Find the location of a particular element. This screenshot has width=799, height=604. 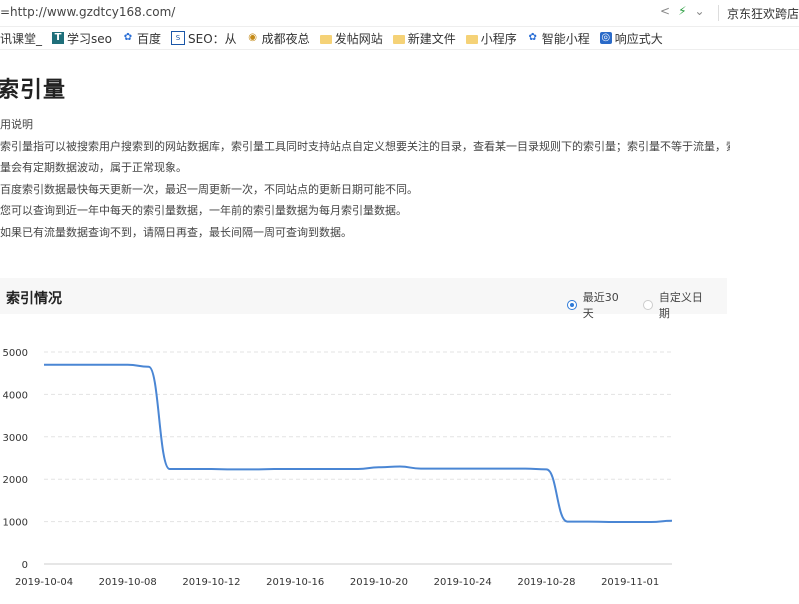

radio-custom-date: 自定义日期 is located at coordinates (677, 305).